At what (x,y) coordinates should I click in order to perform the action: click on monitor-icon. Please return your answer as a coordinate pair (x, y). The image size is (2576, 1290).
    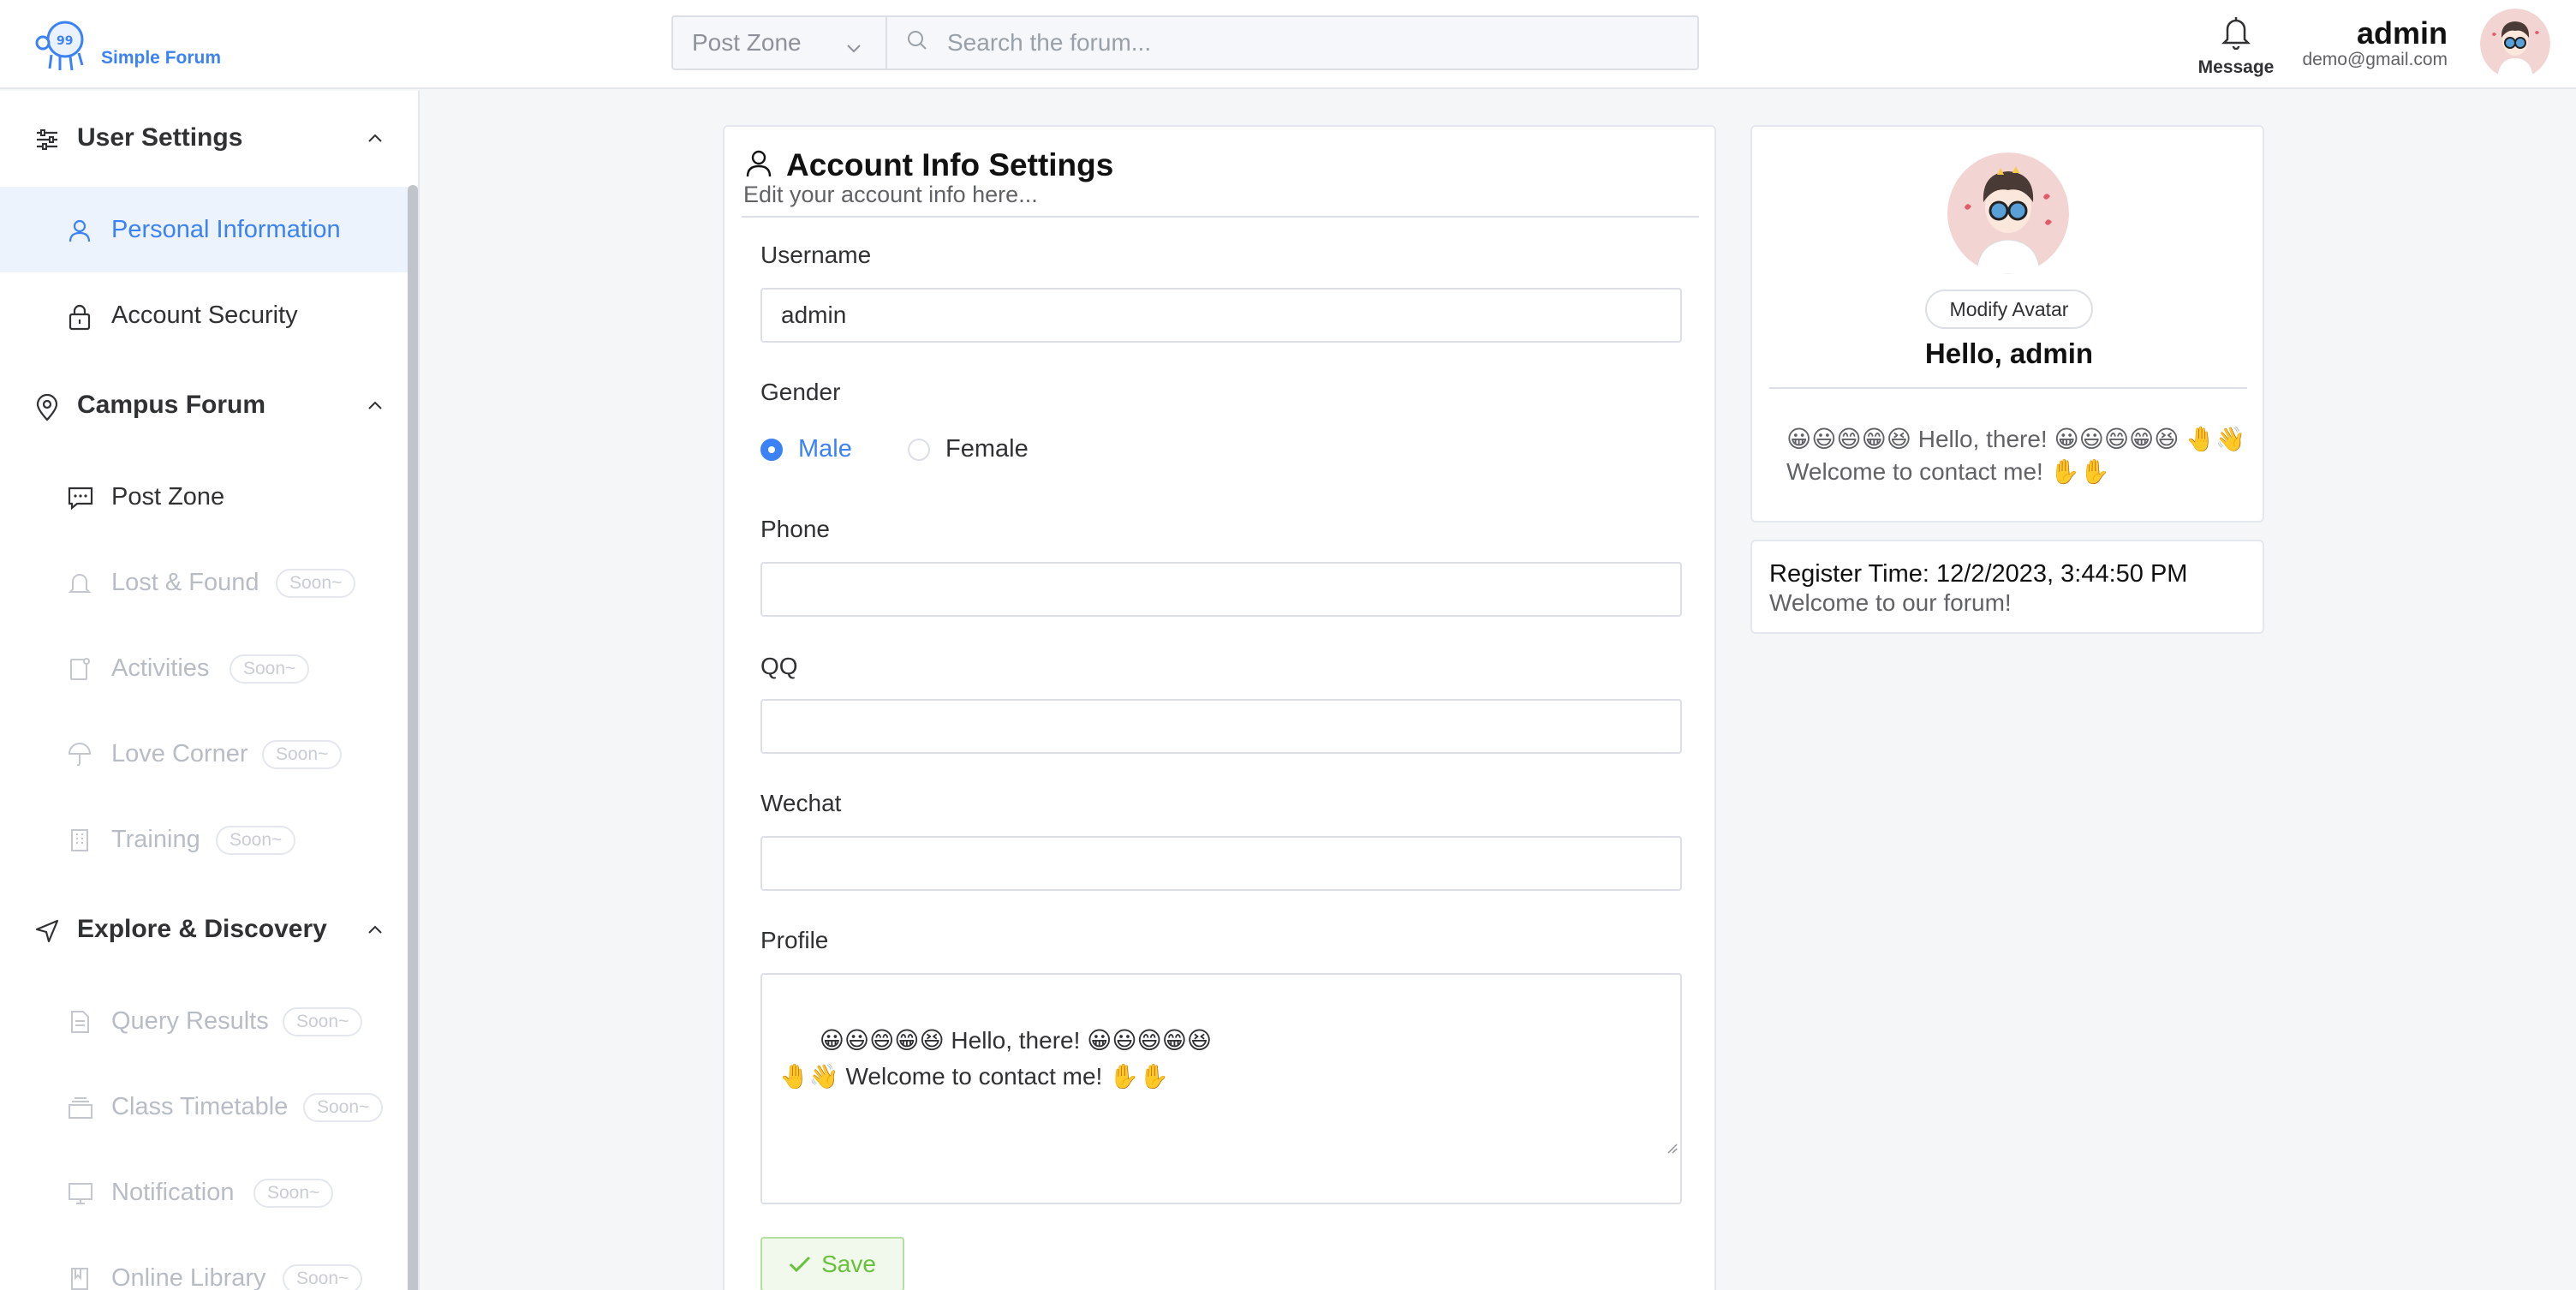
    Looking at the image, I should click on (80, 1195).